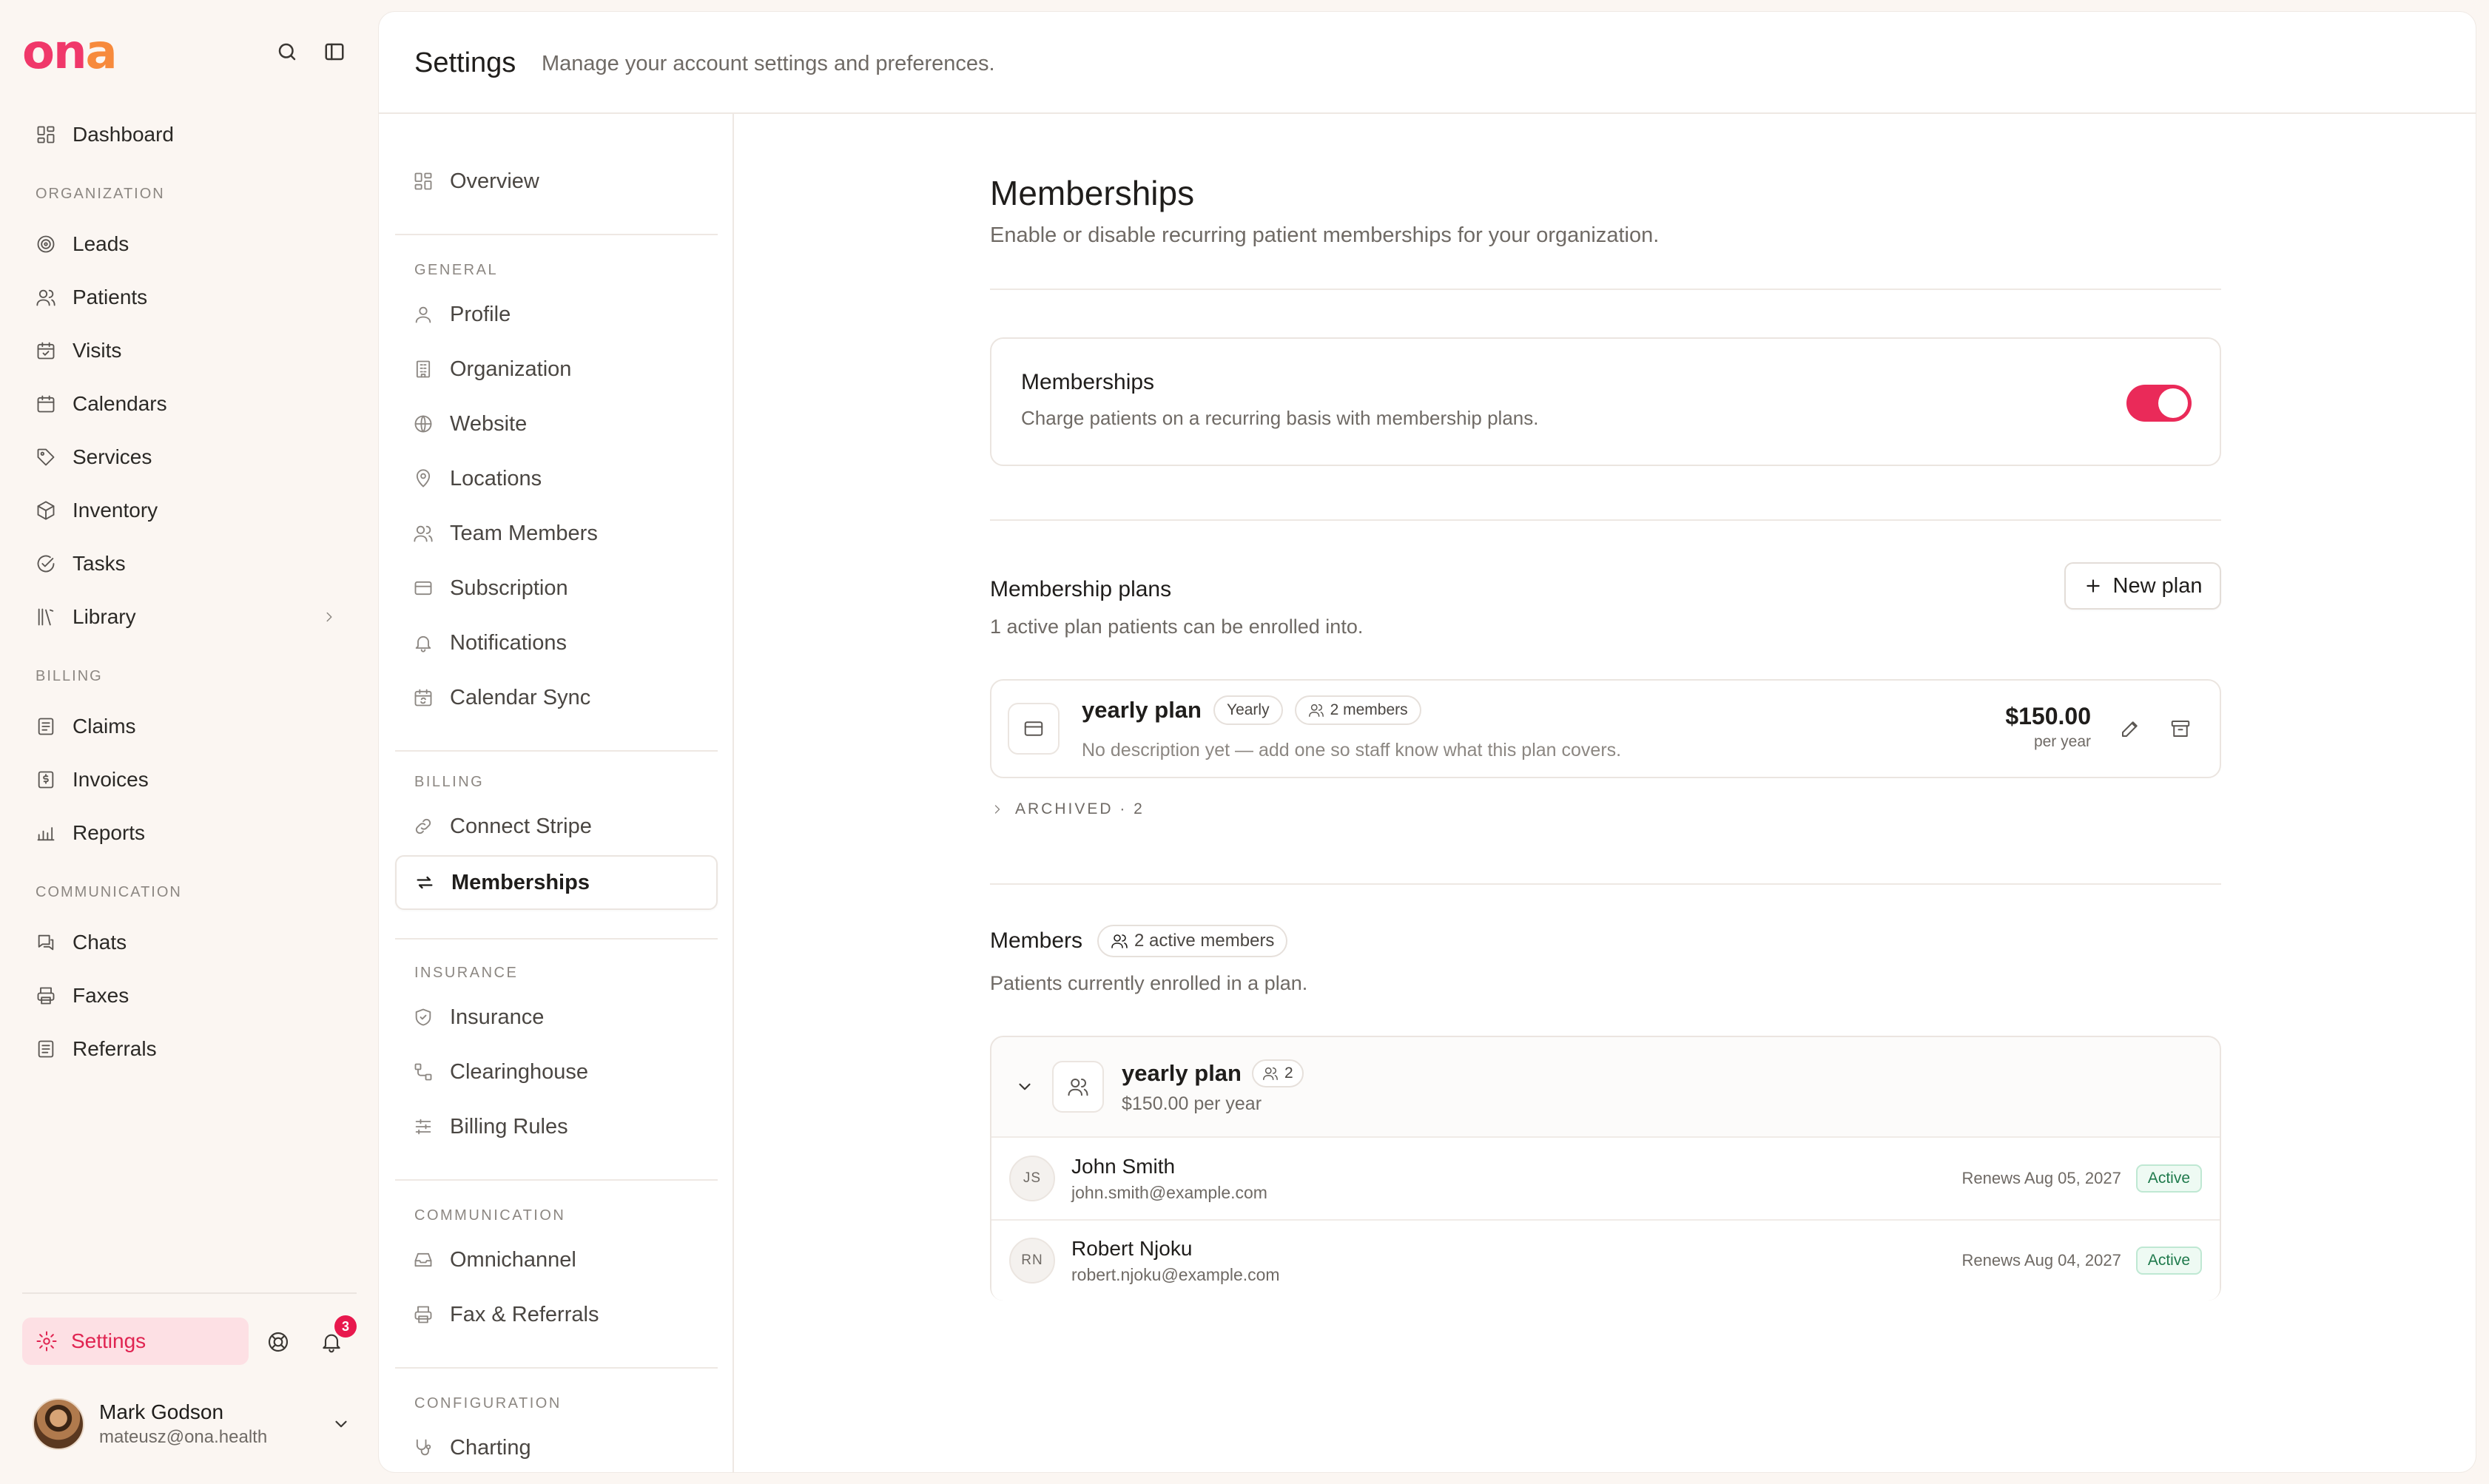 This screenshot has height=1484, width=2489. Describe the element at coordinates (1123, 1166) in the screenshot. I see `member-name: John Smith` at that location.